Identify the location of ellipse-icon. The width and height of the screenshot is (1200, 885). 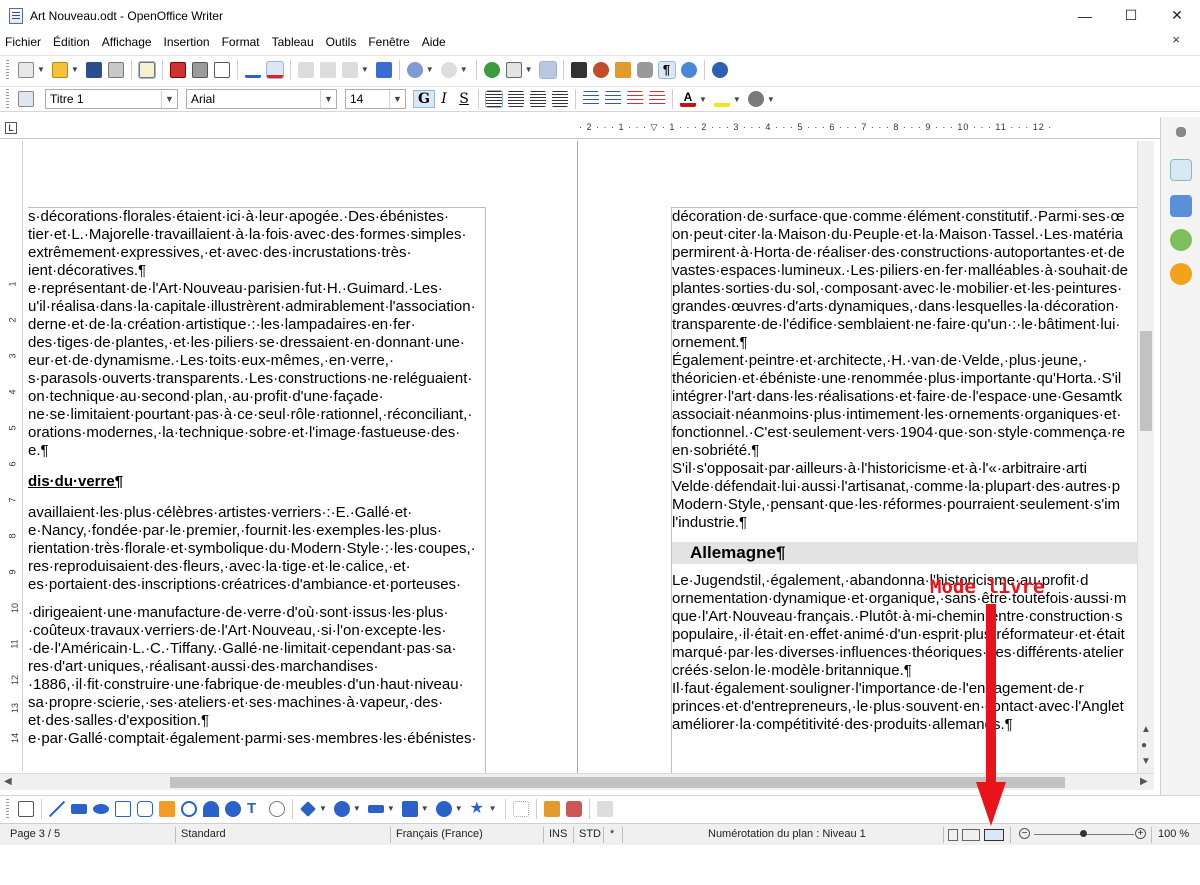
(101, 808).